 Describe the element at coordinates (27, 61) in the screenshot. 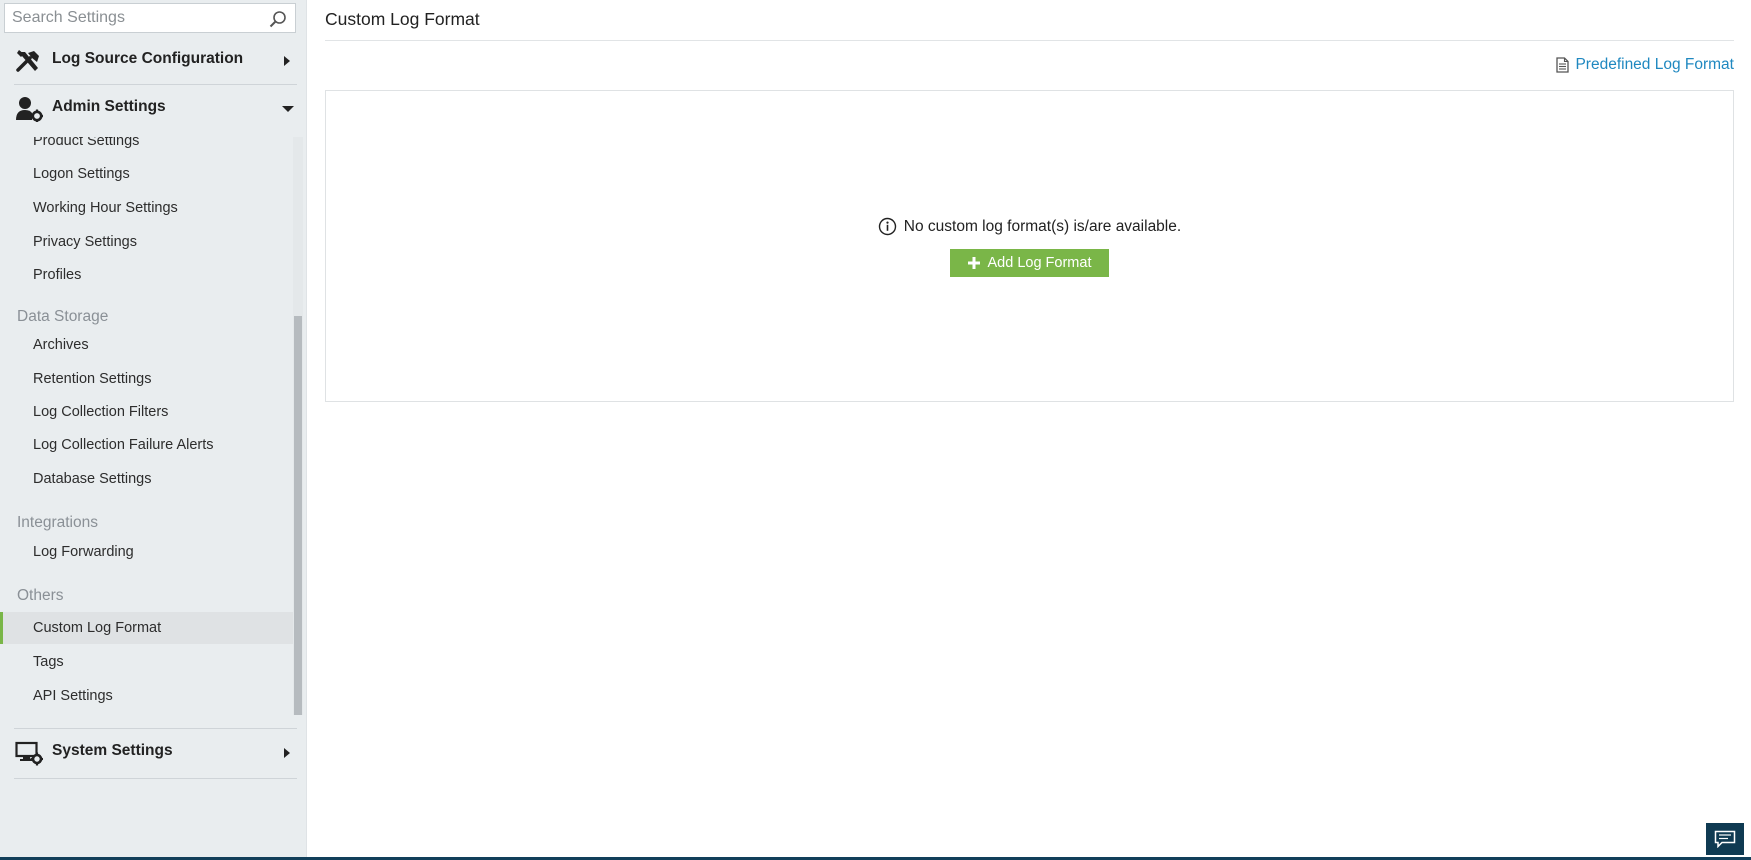

I see `tools-icon` at that location.